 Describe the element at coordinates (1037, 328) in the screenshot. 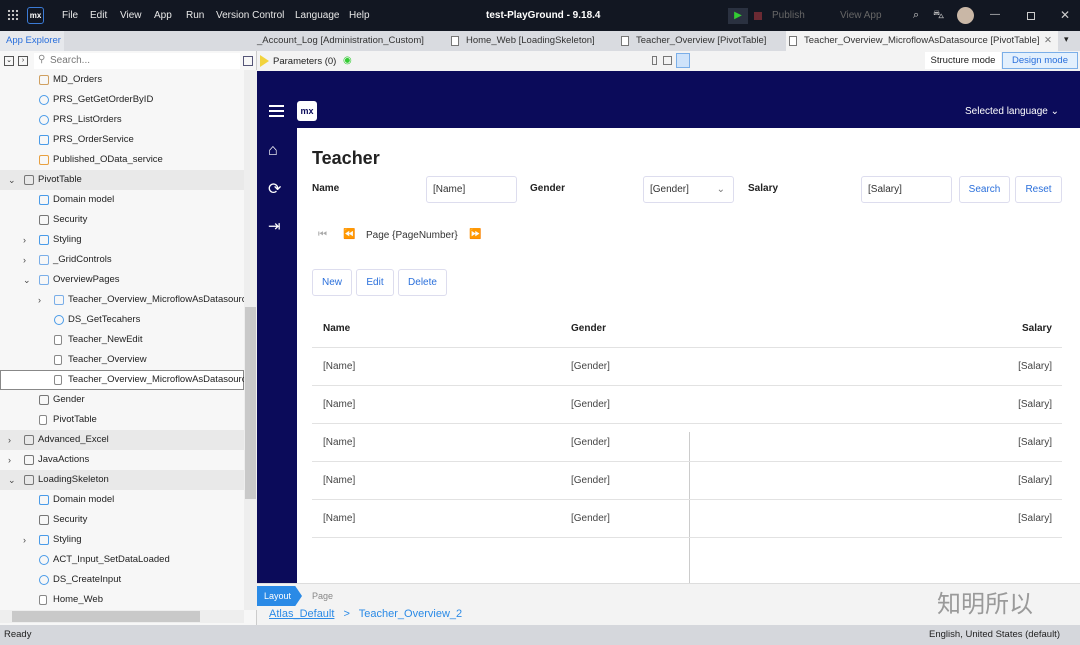

I see `column-header-salary: Salary` at that location.